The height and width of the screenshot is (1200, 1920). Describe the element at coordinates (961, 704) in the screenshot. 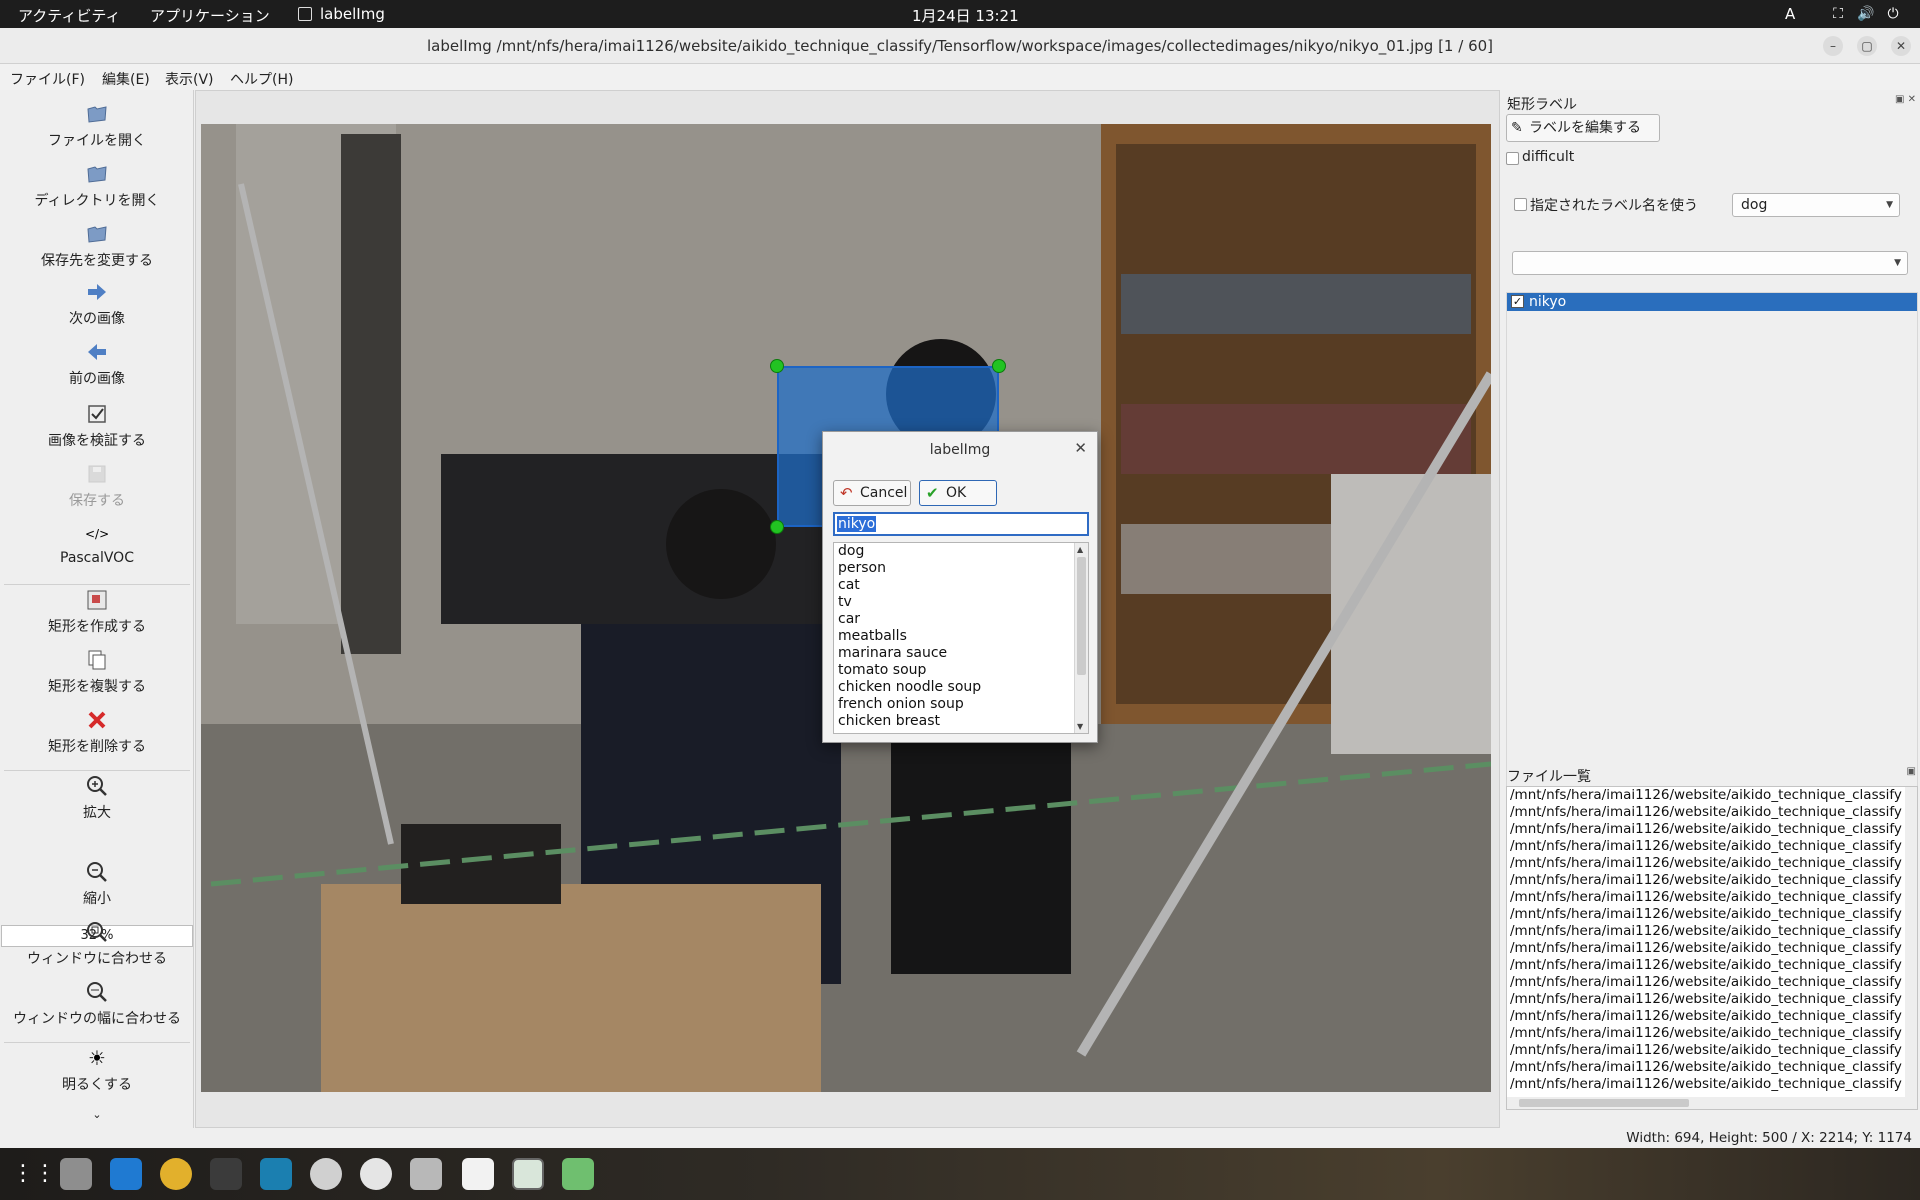

I see `label-option: french onion soup` at that location.